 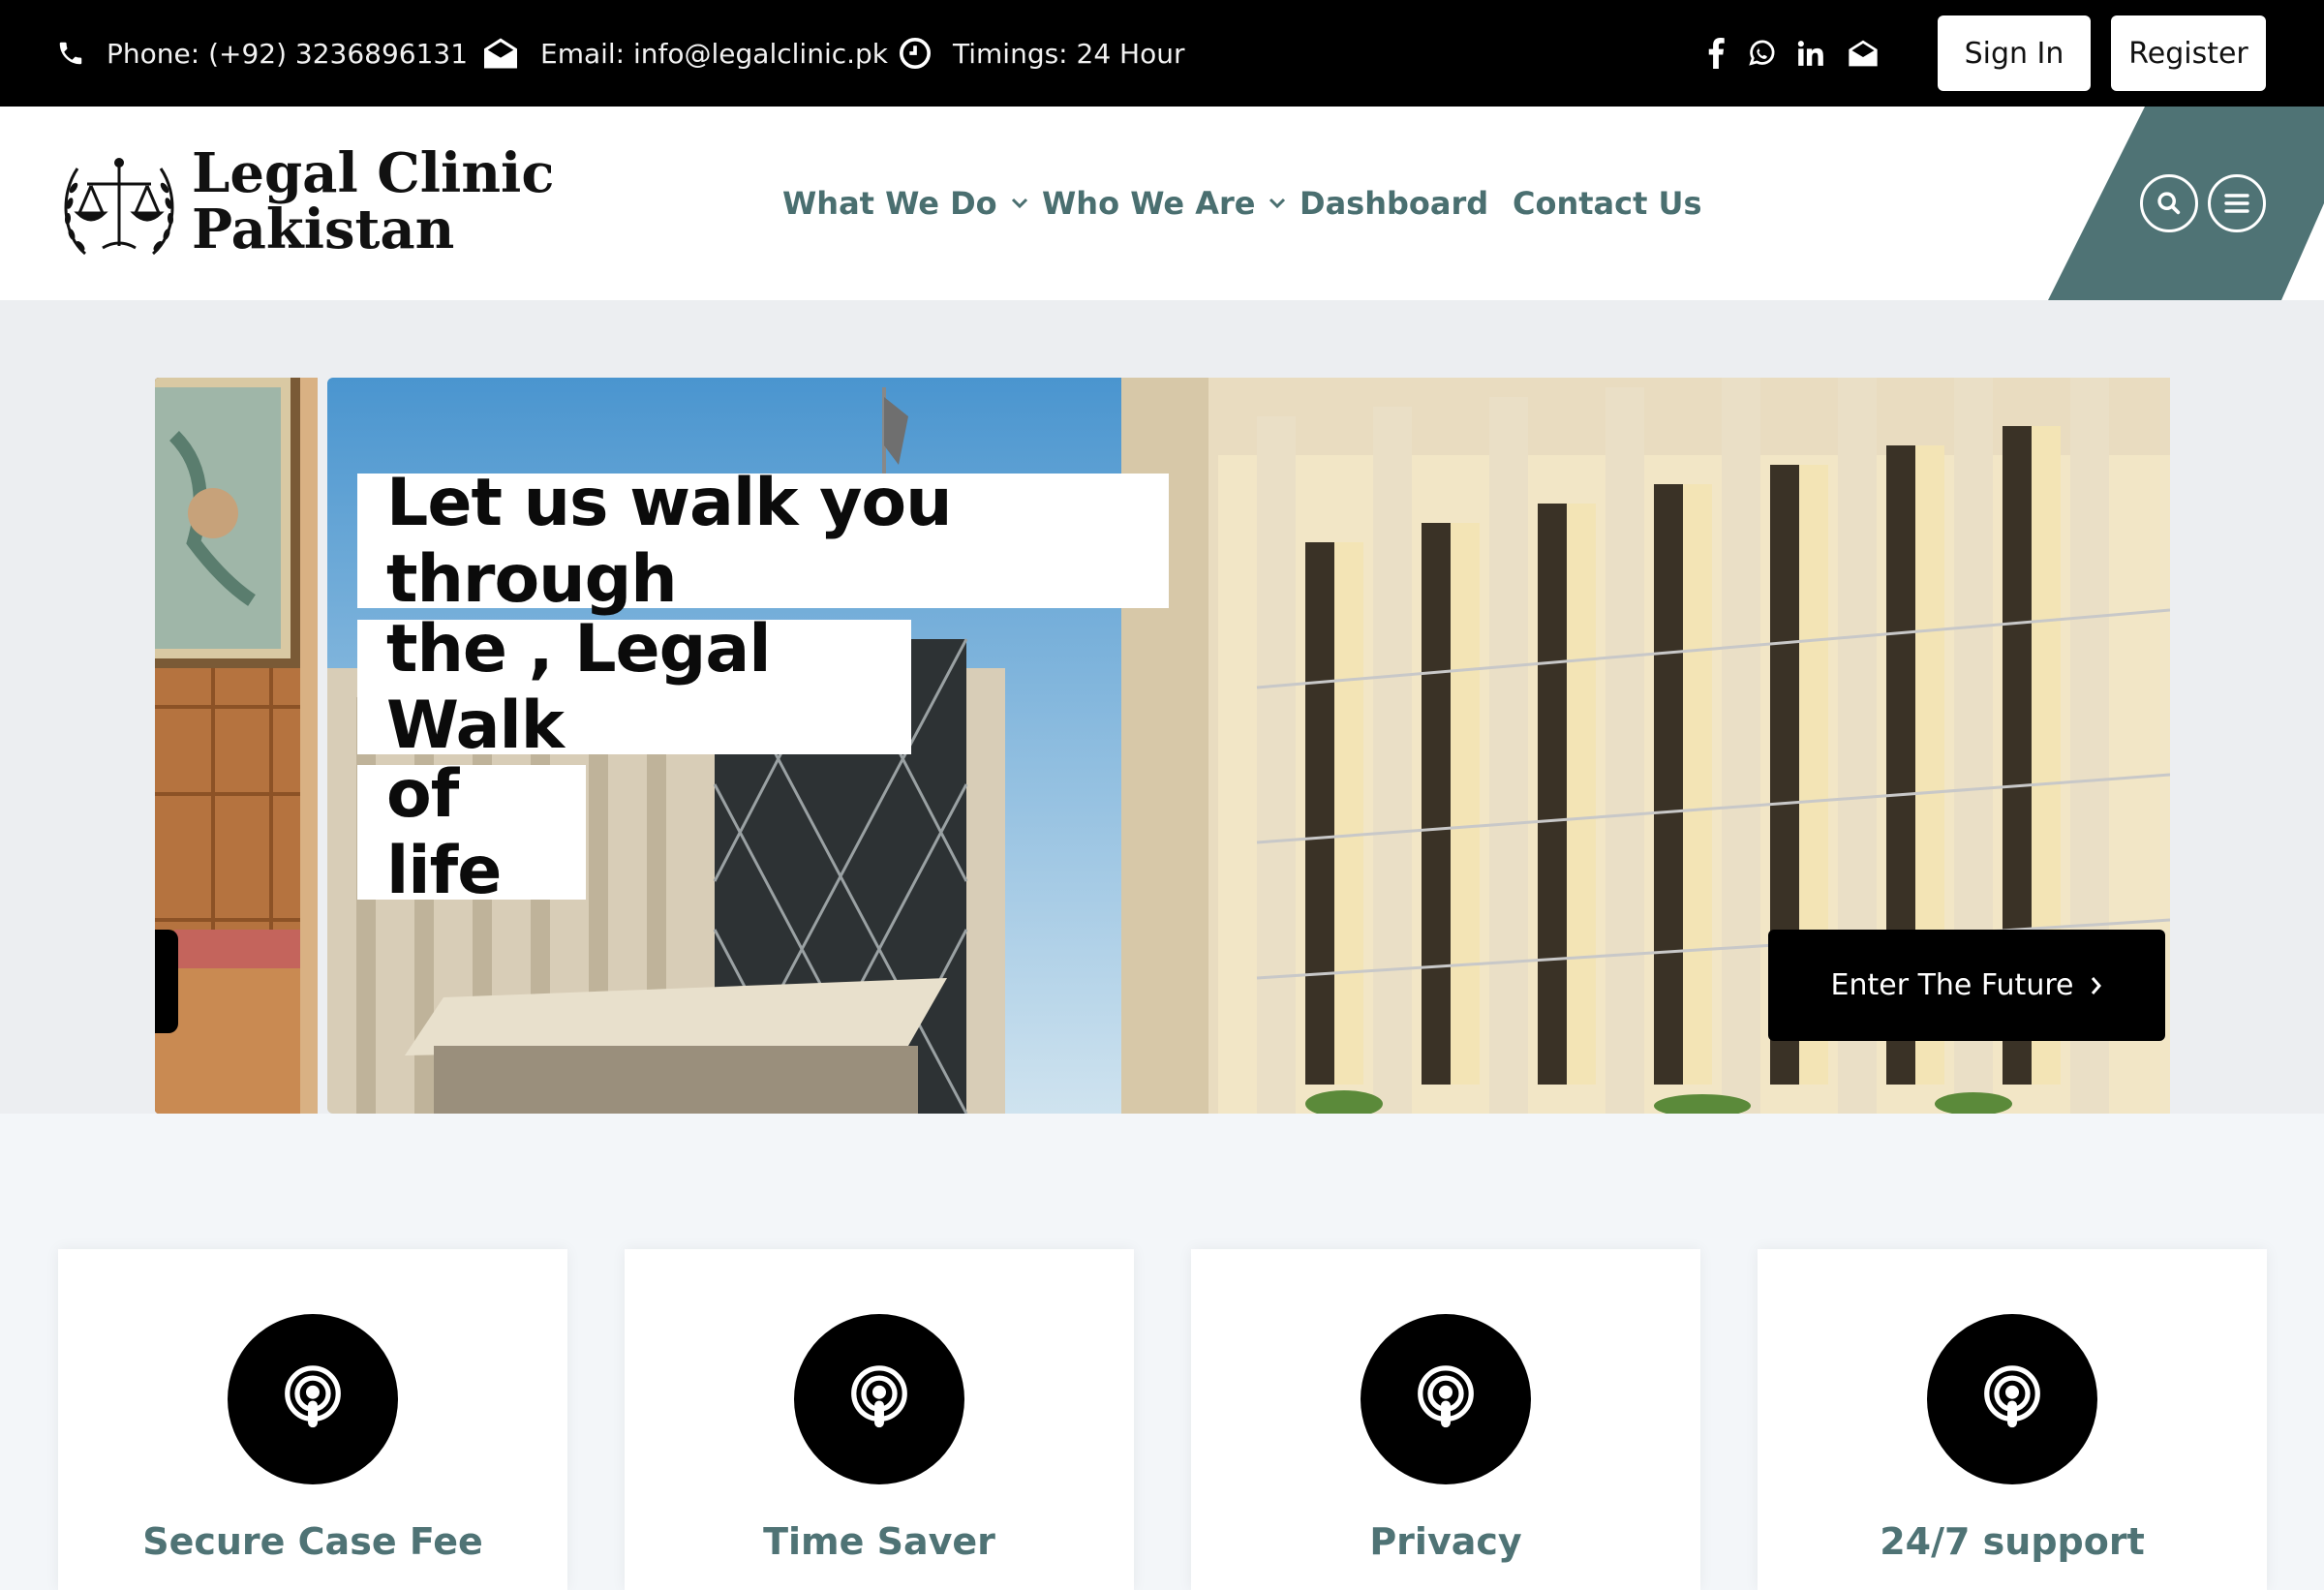 I want to click on phone-text: Phone: (+92) 3236896131, so click(x=288, y=53).